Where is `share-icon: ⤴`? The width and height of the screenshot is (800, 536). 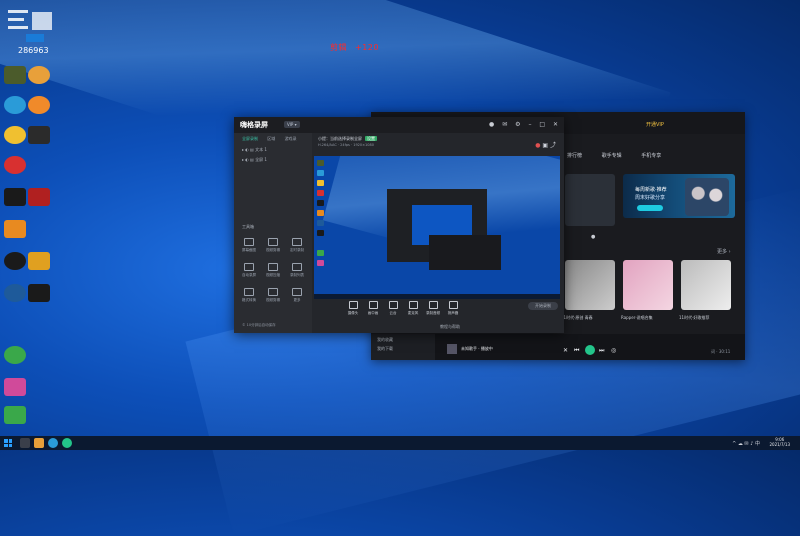 share-icon: ⤴ is located at coordinates (553, 145).